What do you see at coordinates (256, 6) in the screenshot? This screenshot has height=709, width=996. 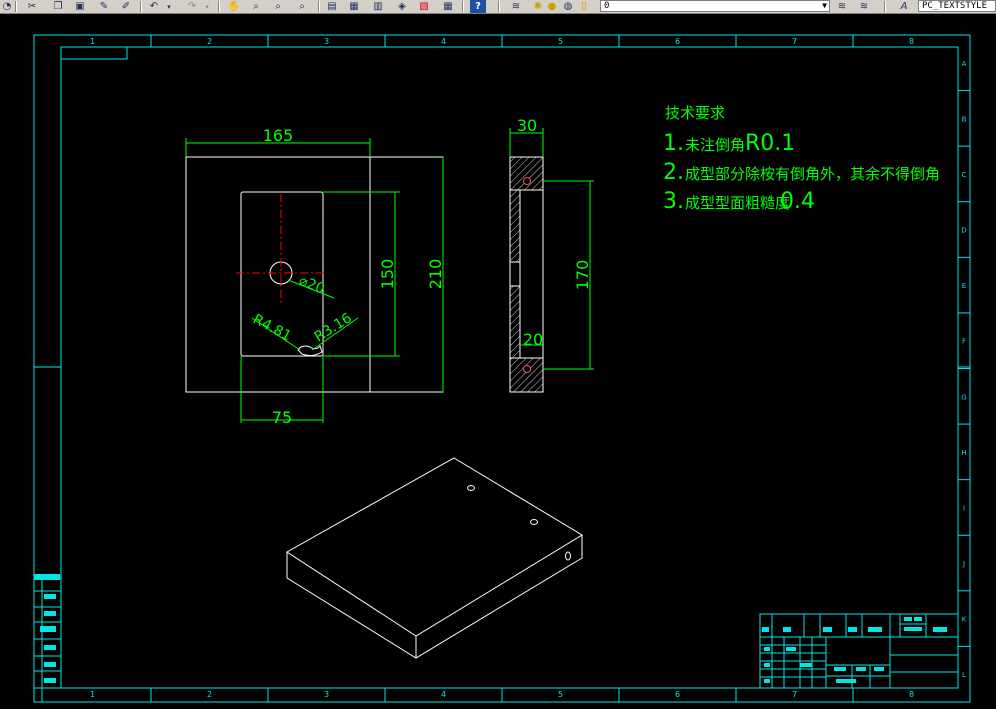 I see `zoom-realtime-icon: ⌕` at bounding box center [256, 6].